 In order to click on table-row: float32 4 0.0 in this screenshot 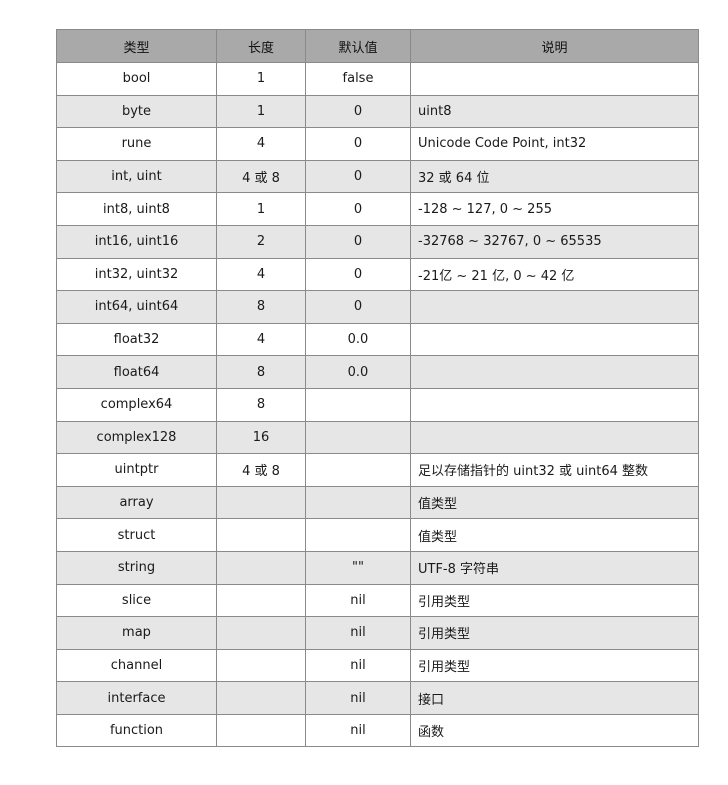, I will do `click(377, 339)`.